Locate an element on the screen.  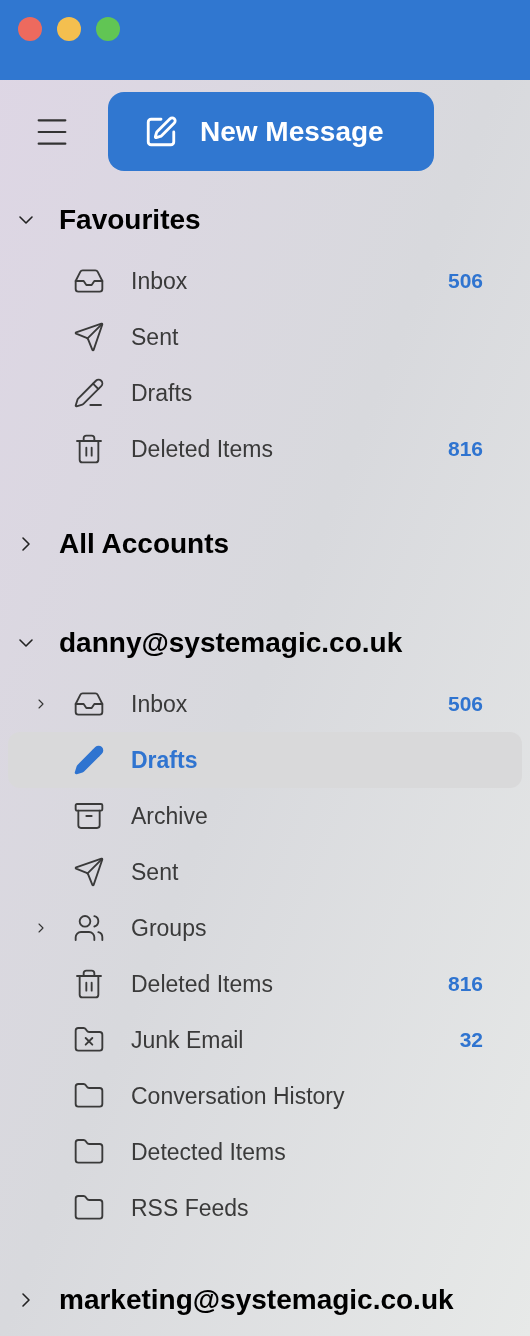
section-title: Favourites is located at coordinates (130, 220).